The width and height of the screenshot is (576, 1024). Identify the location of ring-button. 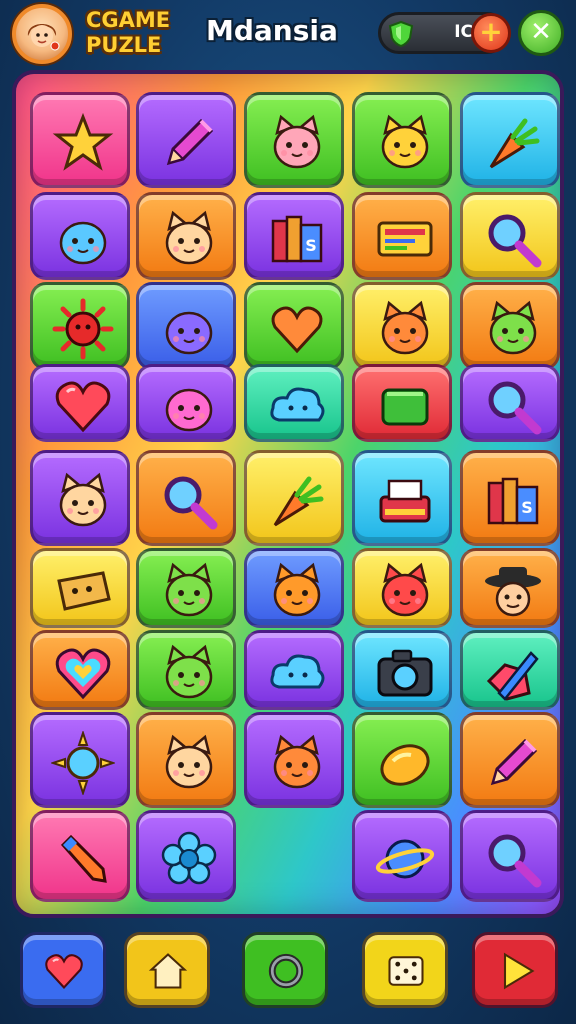
(285, 970).